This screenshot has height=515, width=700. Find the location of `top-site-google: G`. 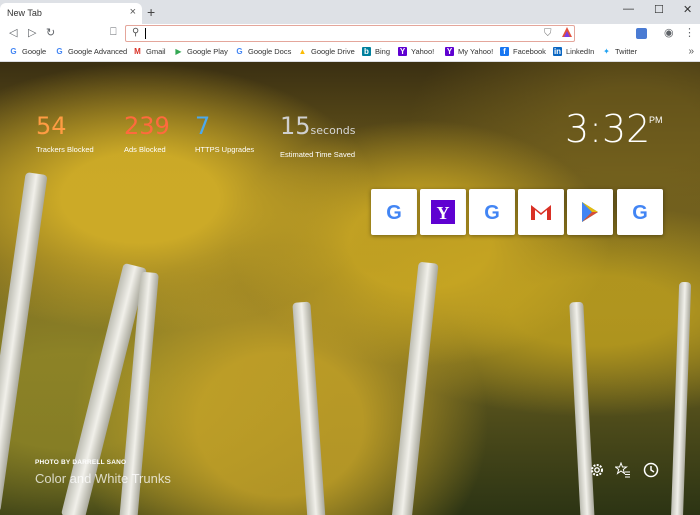

top-site-google: G is located at coordinates (394, 212).